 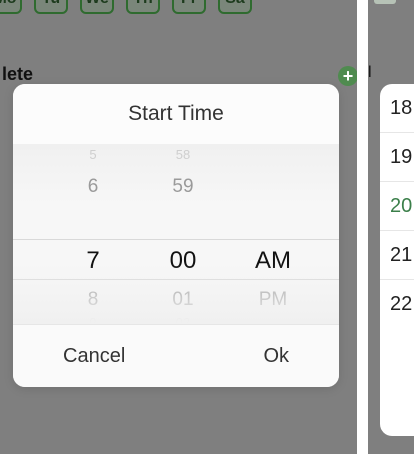 I want to click on list-item: 18, so click(x=397, y=108).